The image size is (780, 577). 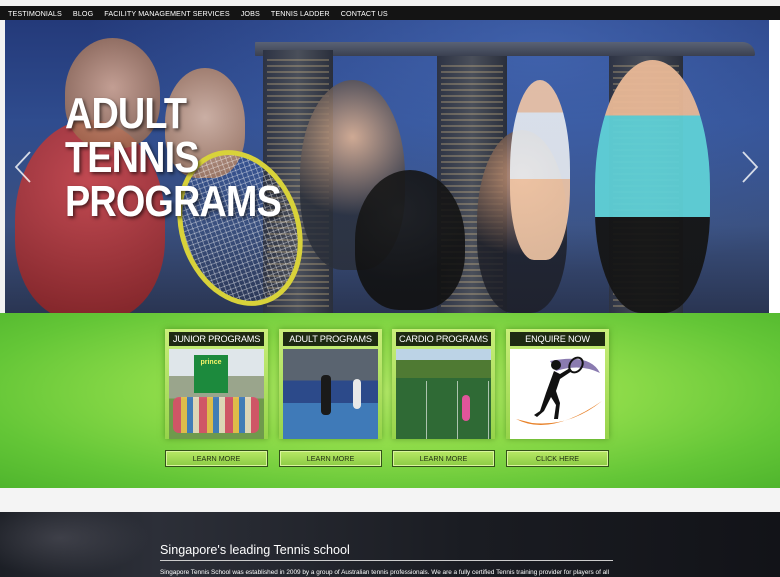 I want to click on hero-title-line: TENNIS, so click(x=132, y=157).